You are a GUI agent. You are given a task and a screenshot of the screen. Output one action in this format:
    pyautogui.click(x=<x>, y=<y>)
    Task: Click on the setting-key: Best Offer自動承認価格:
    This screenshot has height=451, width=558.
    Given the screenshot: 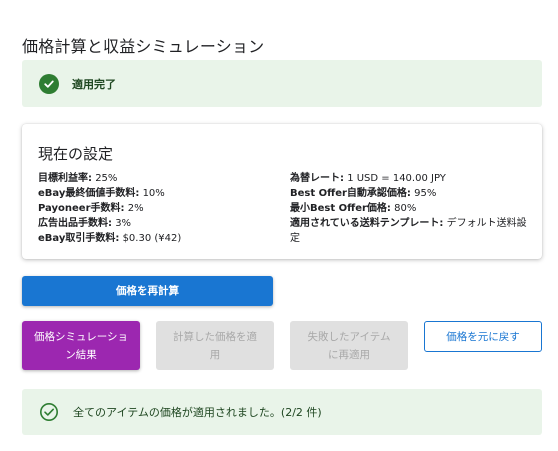 What is the action you would take?
    pyautogui.click(x=350, y=193)
    